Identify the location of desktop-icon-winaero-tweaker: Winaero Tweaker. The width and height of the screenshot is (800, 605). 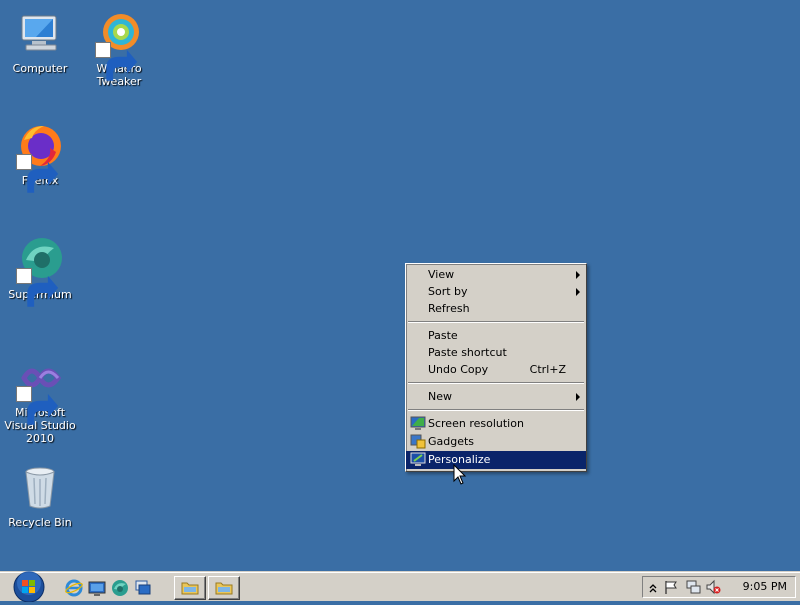
(119, 49).